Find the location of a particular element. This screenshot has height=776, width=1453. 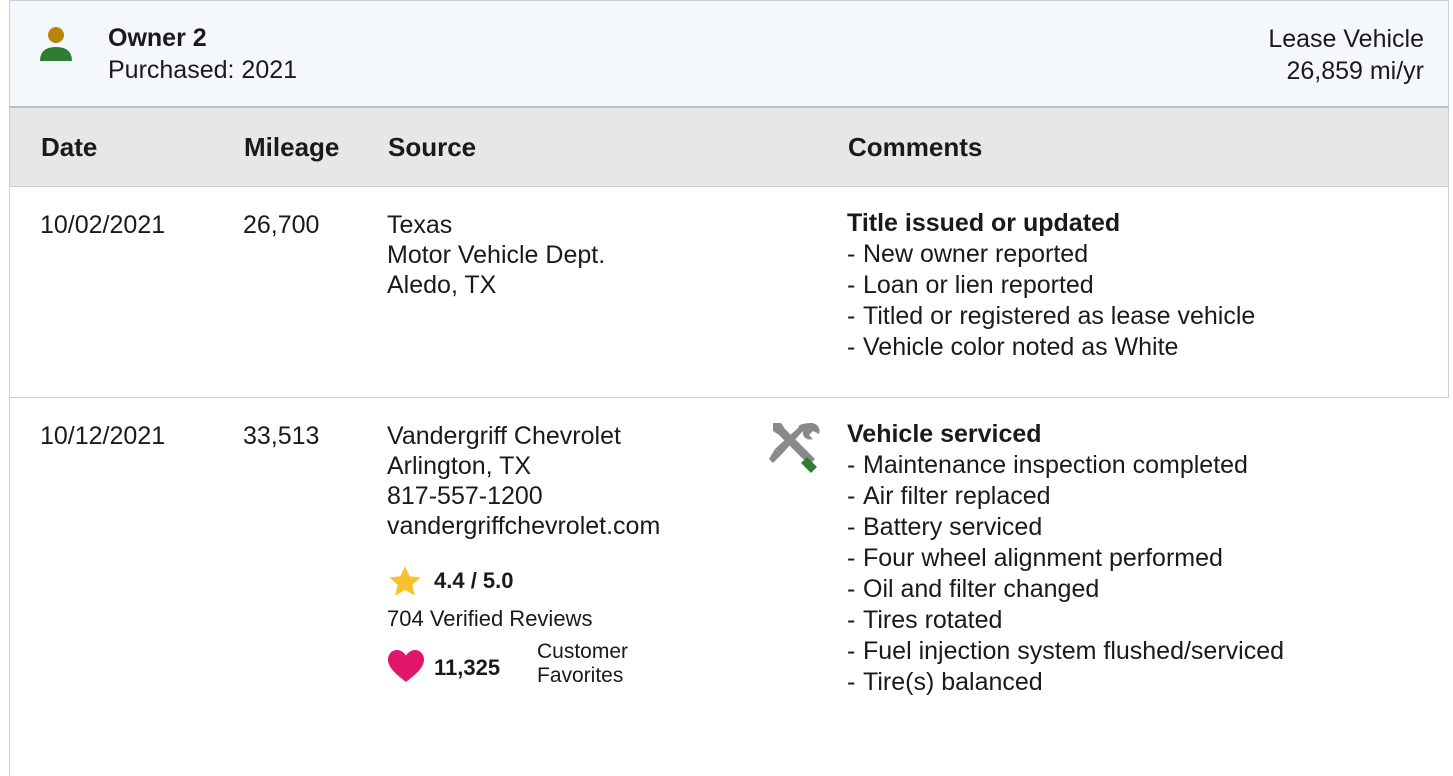

table-header: Date Mileage Source Comments is located at coordinates (729, 147).